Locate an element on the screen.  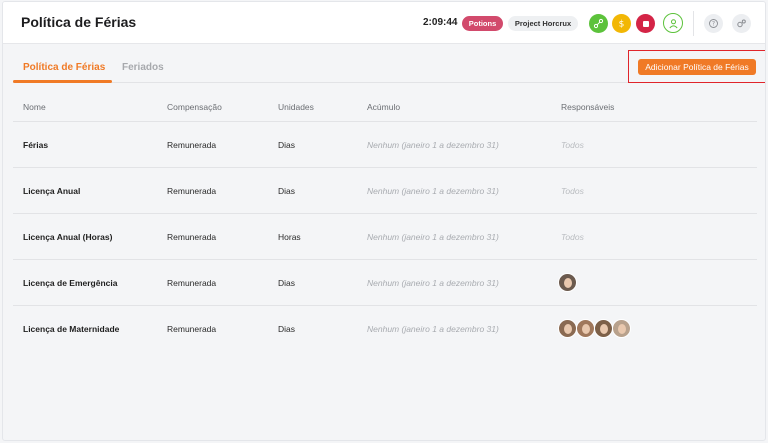
project-icon is located at coordinates (598, 23).